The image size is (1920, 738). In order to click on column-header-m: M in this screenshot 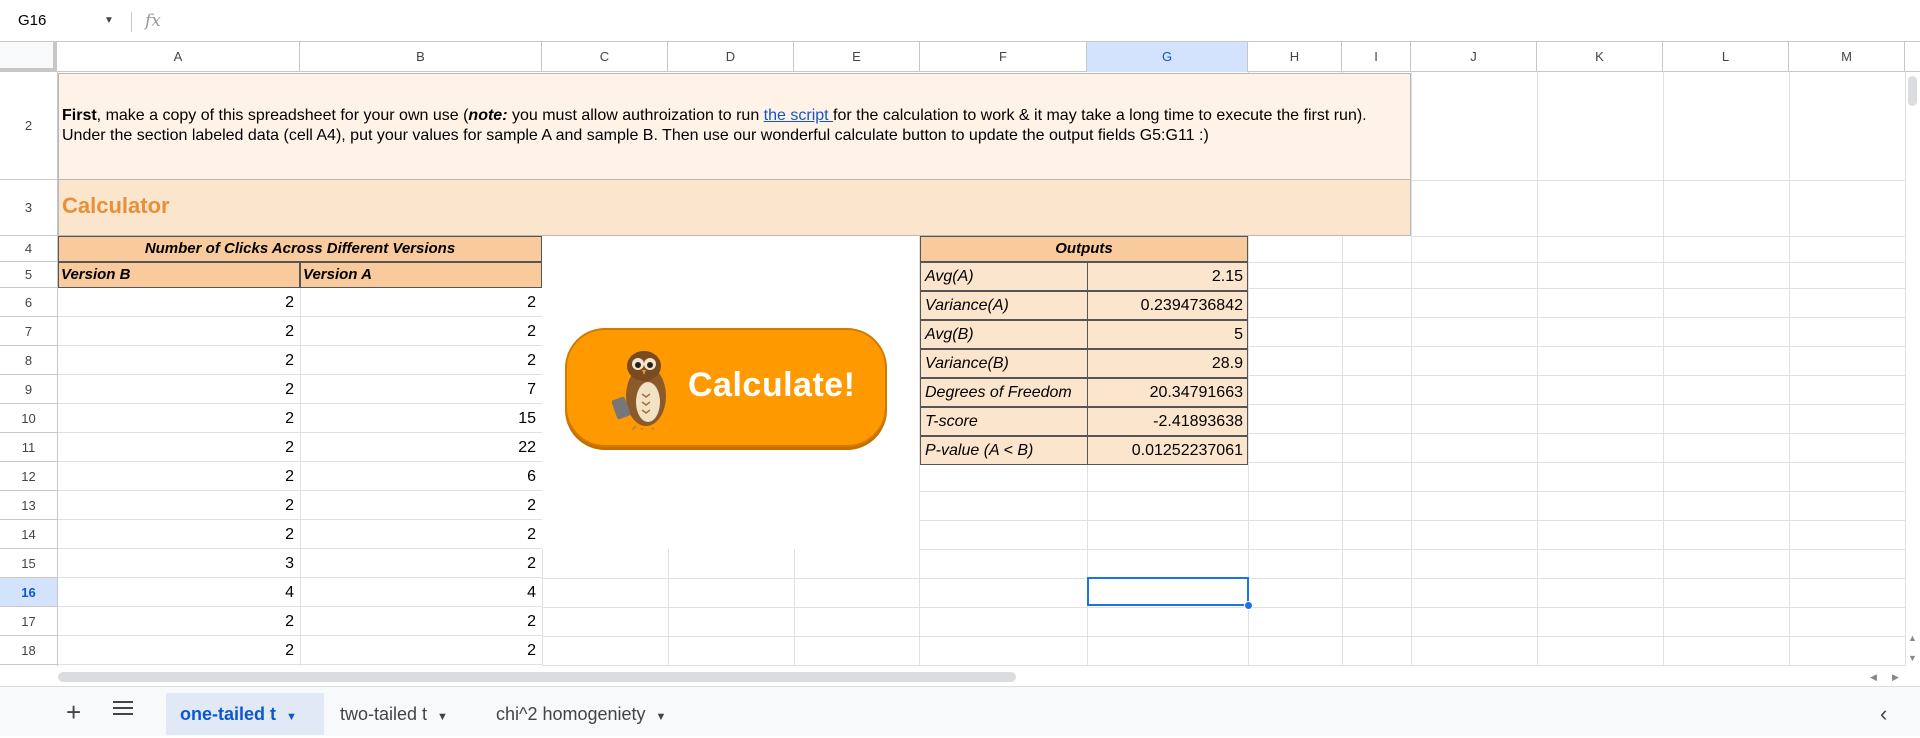, I will do `click(1847, 57)`.